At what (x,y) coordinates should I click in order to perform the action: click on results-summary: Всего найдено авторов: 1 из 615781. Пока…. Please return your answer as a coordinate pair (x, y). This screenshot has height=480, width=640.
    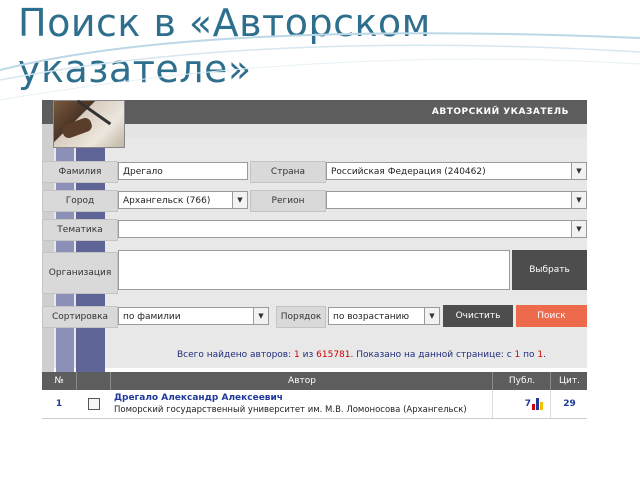
    Looking at the image, I should click on (361, 355).